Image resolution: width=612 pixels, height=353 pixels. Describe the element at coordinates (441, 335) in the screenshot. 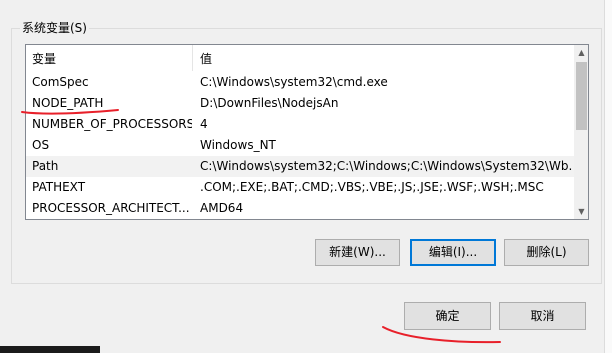

I see `red-underline-ok-button` at that location.